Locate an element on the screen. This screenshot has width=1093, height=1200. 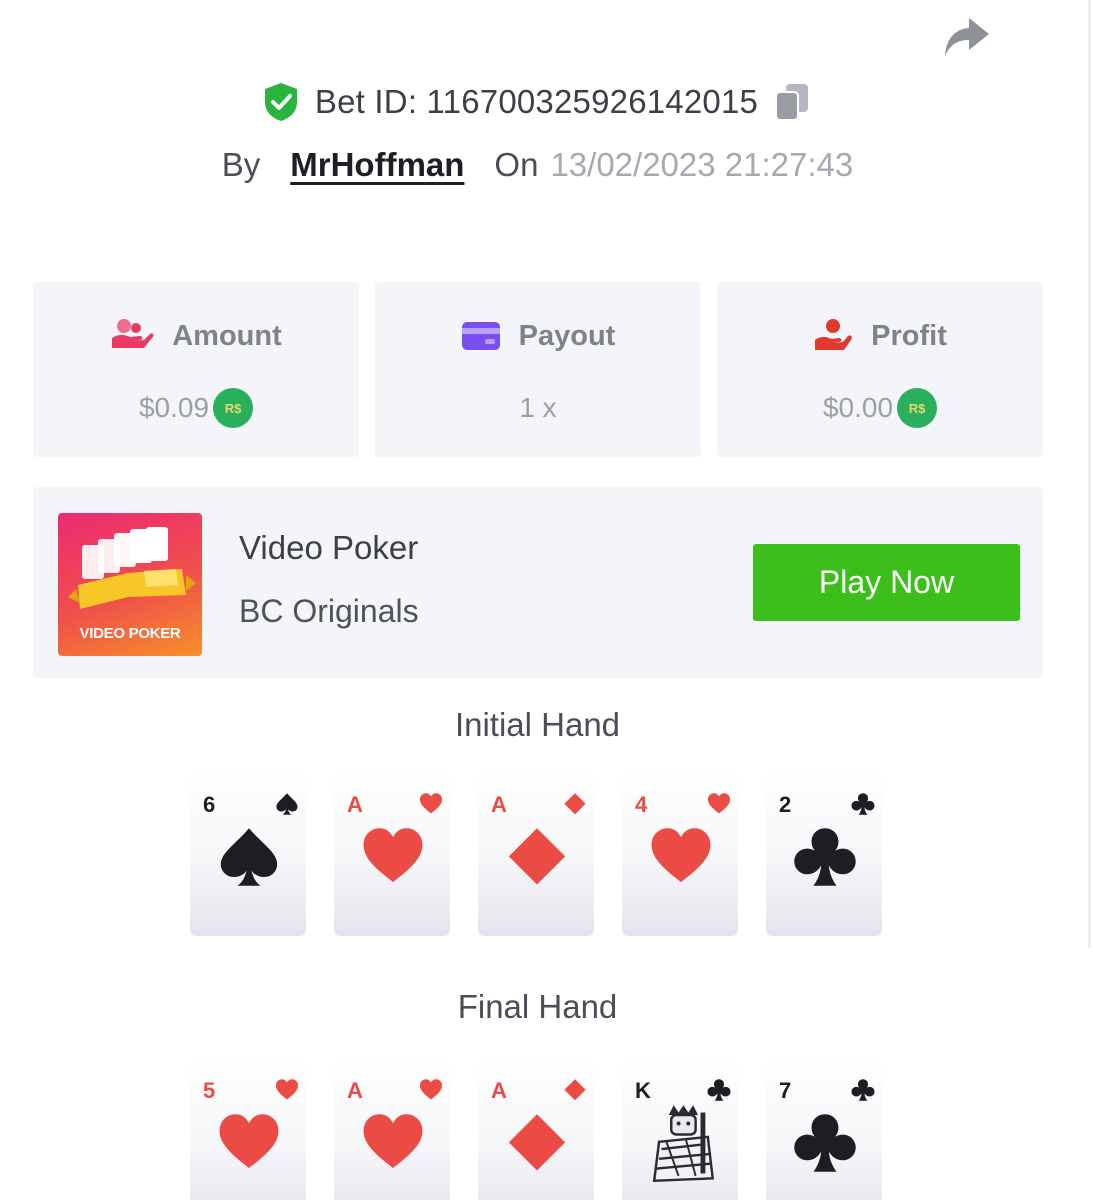
playing-card-7-club: 7 is located at coordinates (824, 1128).